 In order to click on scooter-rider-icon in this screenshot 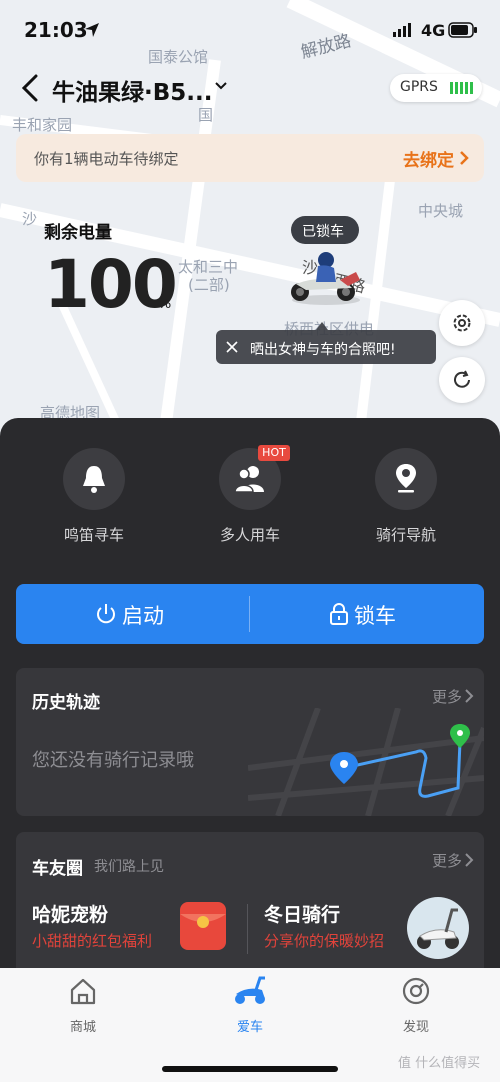, I will do `click(326, 278)`.